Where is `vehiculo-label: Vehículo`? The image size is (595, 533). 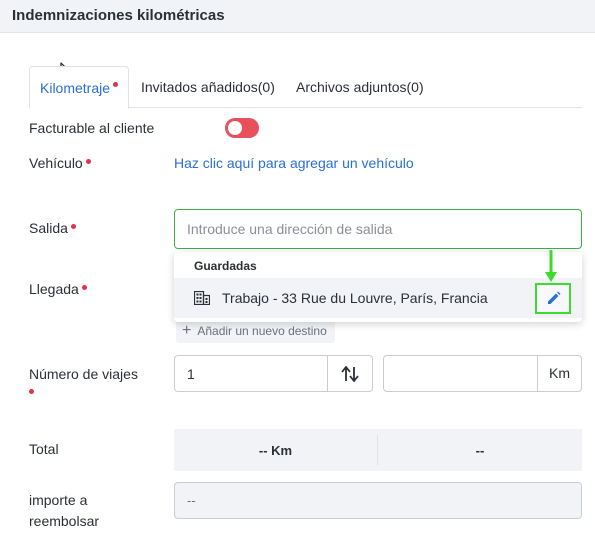 vehiculo-label: Vehículo is located at coordinates (60, 163).